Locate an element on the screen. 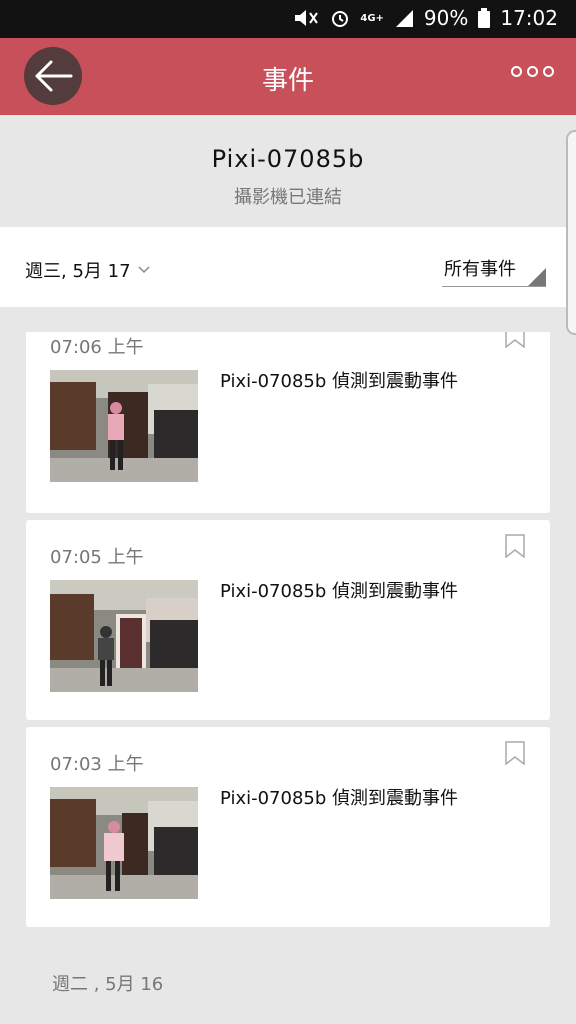 The width and height of the screenshot is (576, 1024). camera-status: 攝影機已連結 is located at coordinates (288, 197).